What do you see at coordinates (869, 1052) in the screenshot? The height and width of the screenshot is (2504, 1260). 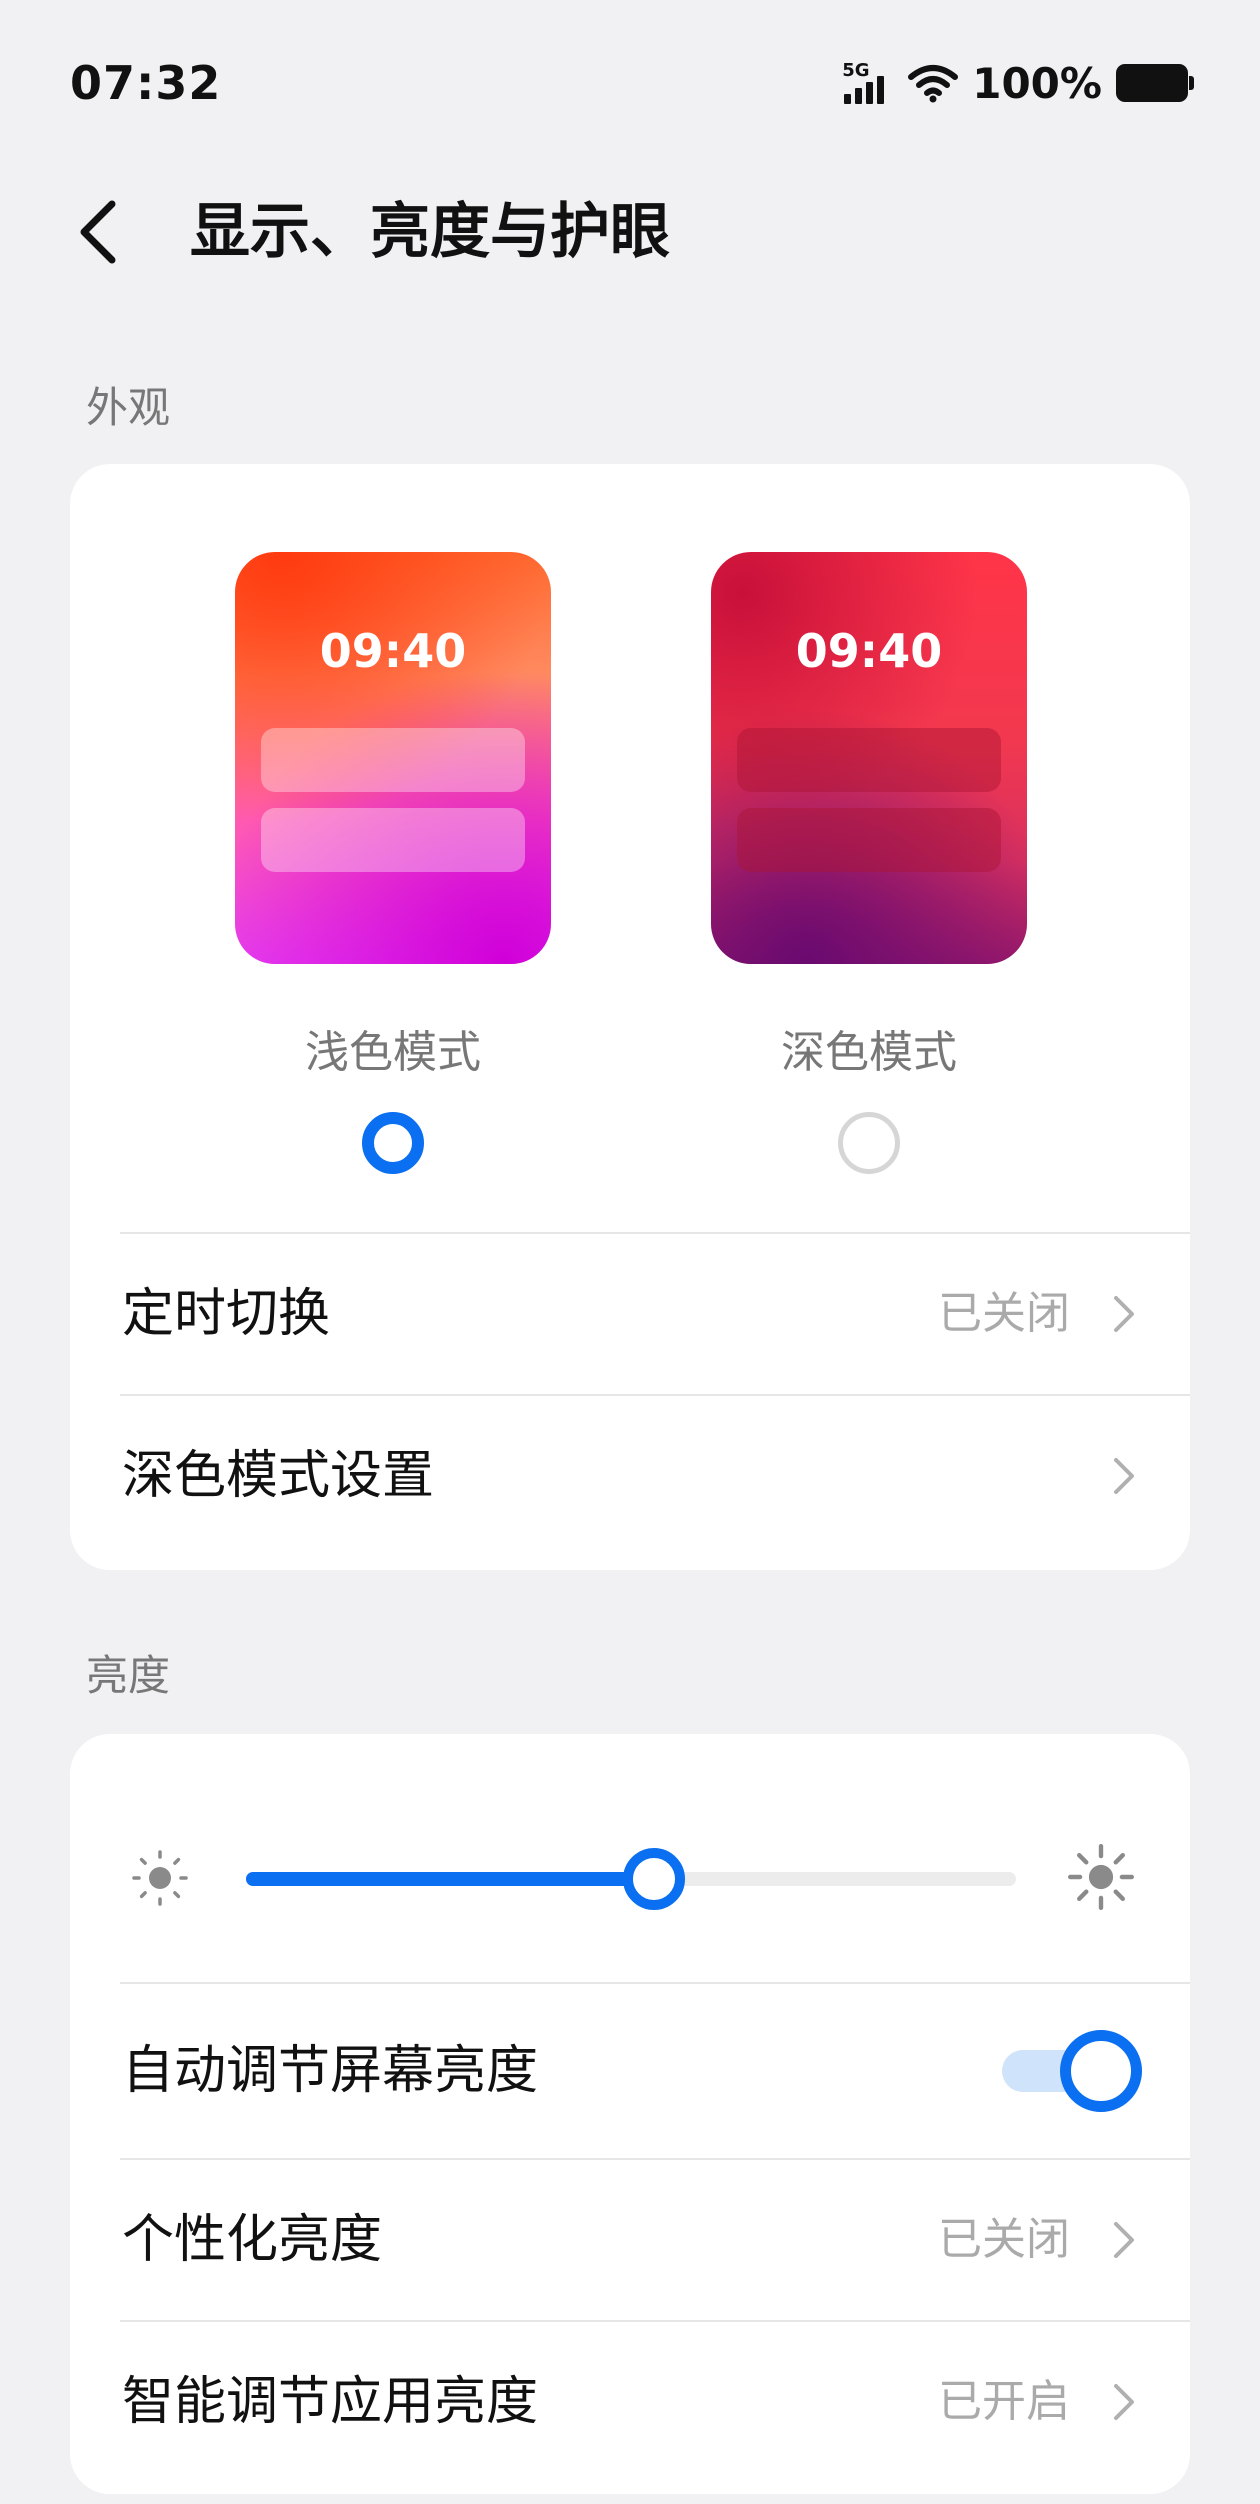 I see `dark-mode-label: 深色模式` at bounding box center [869, 1052].